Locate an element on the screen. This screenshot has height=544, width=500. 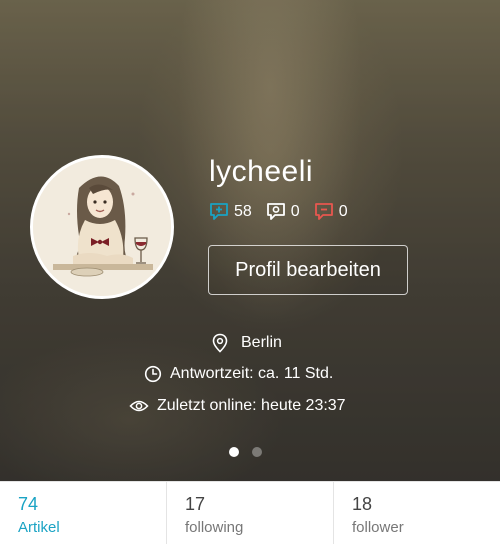
last-online-row: Zuletzt online: heute 23:37 is located at coordinates (237, 406).